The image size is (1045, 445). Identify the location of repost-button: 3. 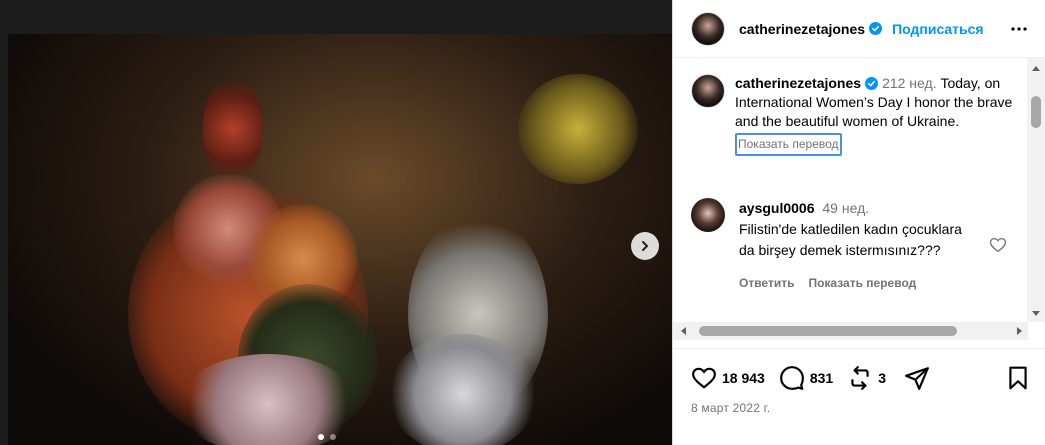
(866, 378).